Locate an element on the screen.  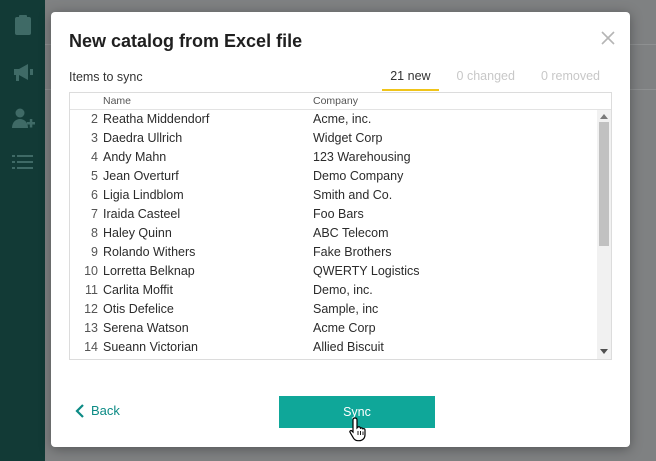
dialog-title: New catalog from Excel file is located at coordinates (186, 41).